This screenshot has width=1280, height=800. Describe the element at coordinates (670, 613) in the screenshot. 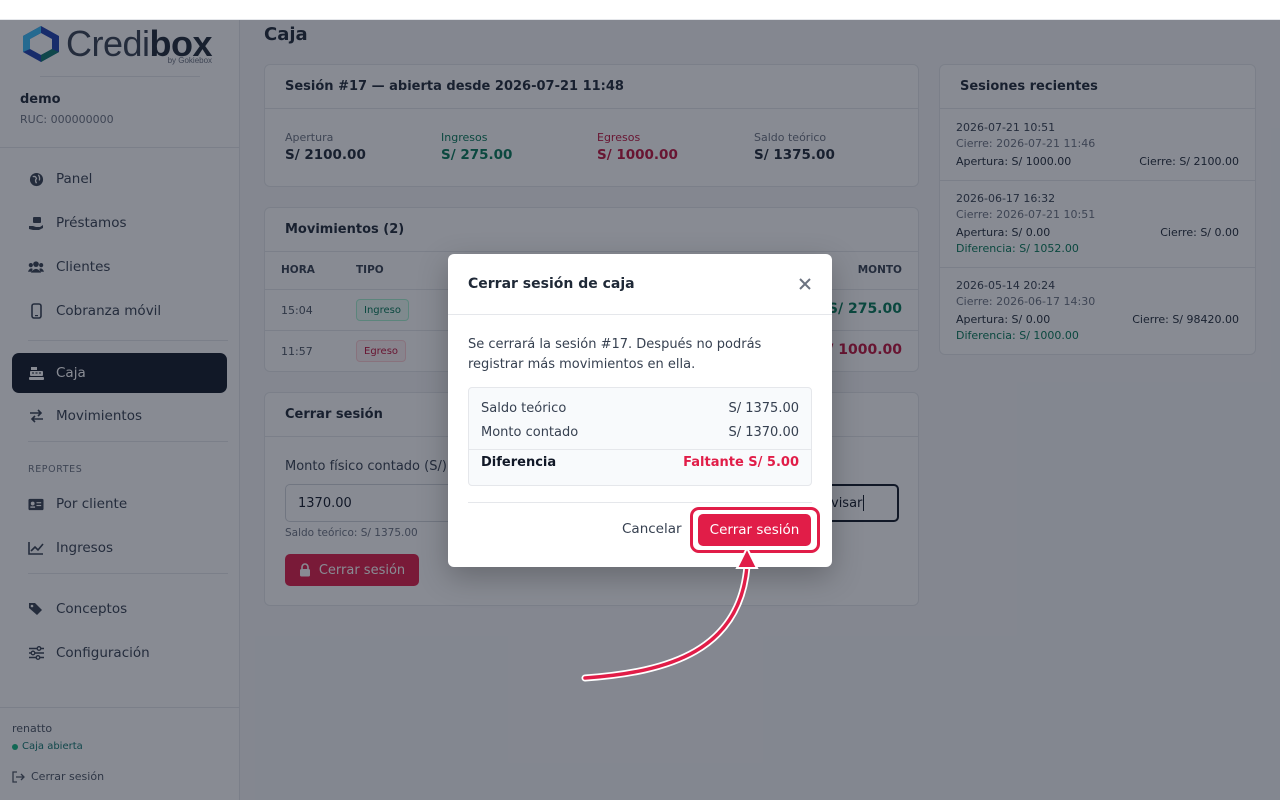

I see `pointer-arrow-icon` at that location.